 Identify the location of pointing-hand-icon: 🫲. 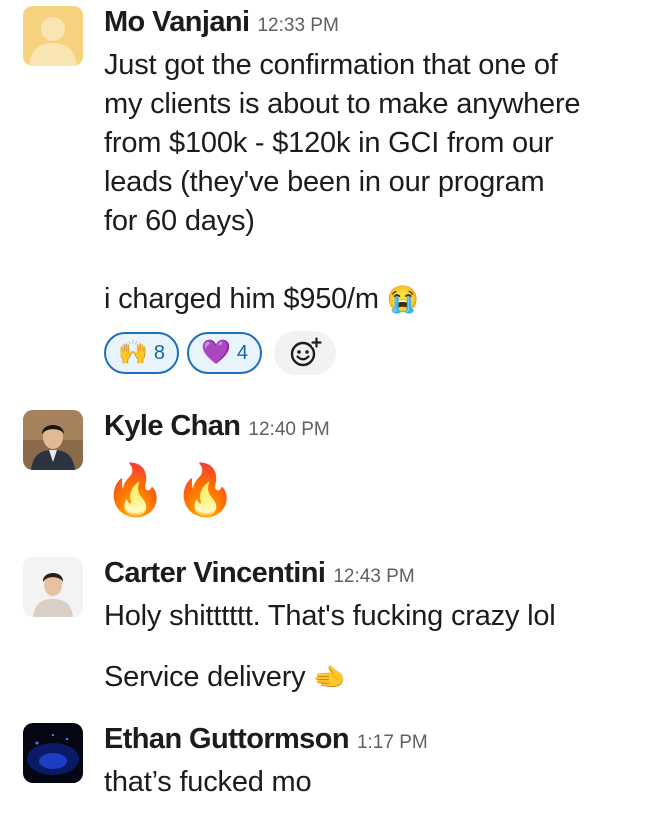
(329, 677).